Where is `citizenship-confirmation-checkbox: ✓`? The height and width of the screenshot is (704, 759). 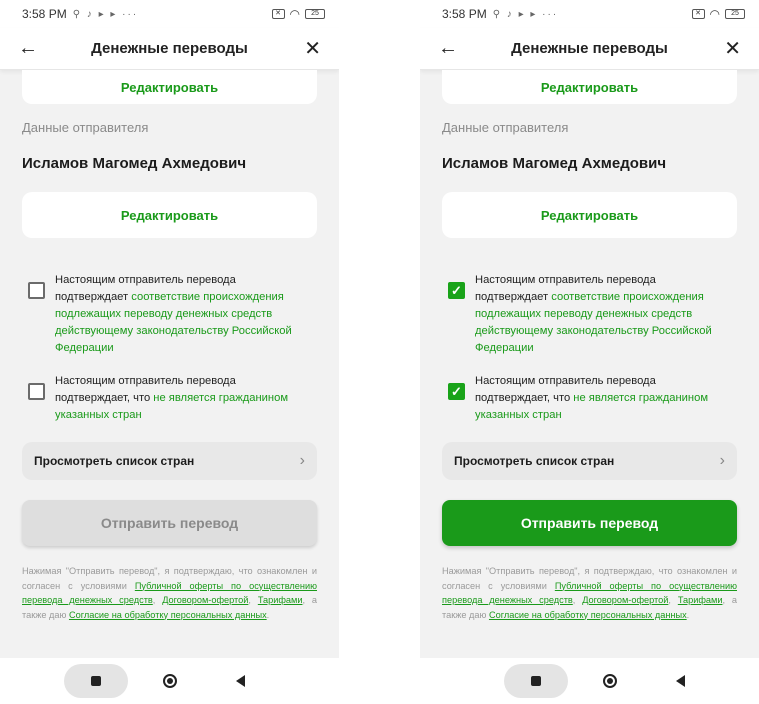 citizenship-confirmation-checkbox: ✓ is located at coordinates (456, 391).